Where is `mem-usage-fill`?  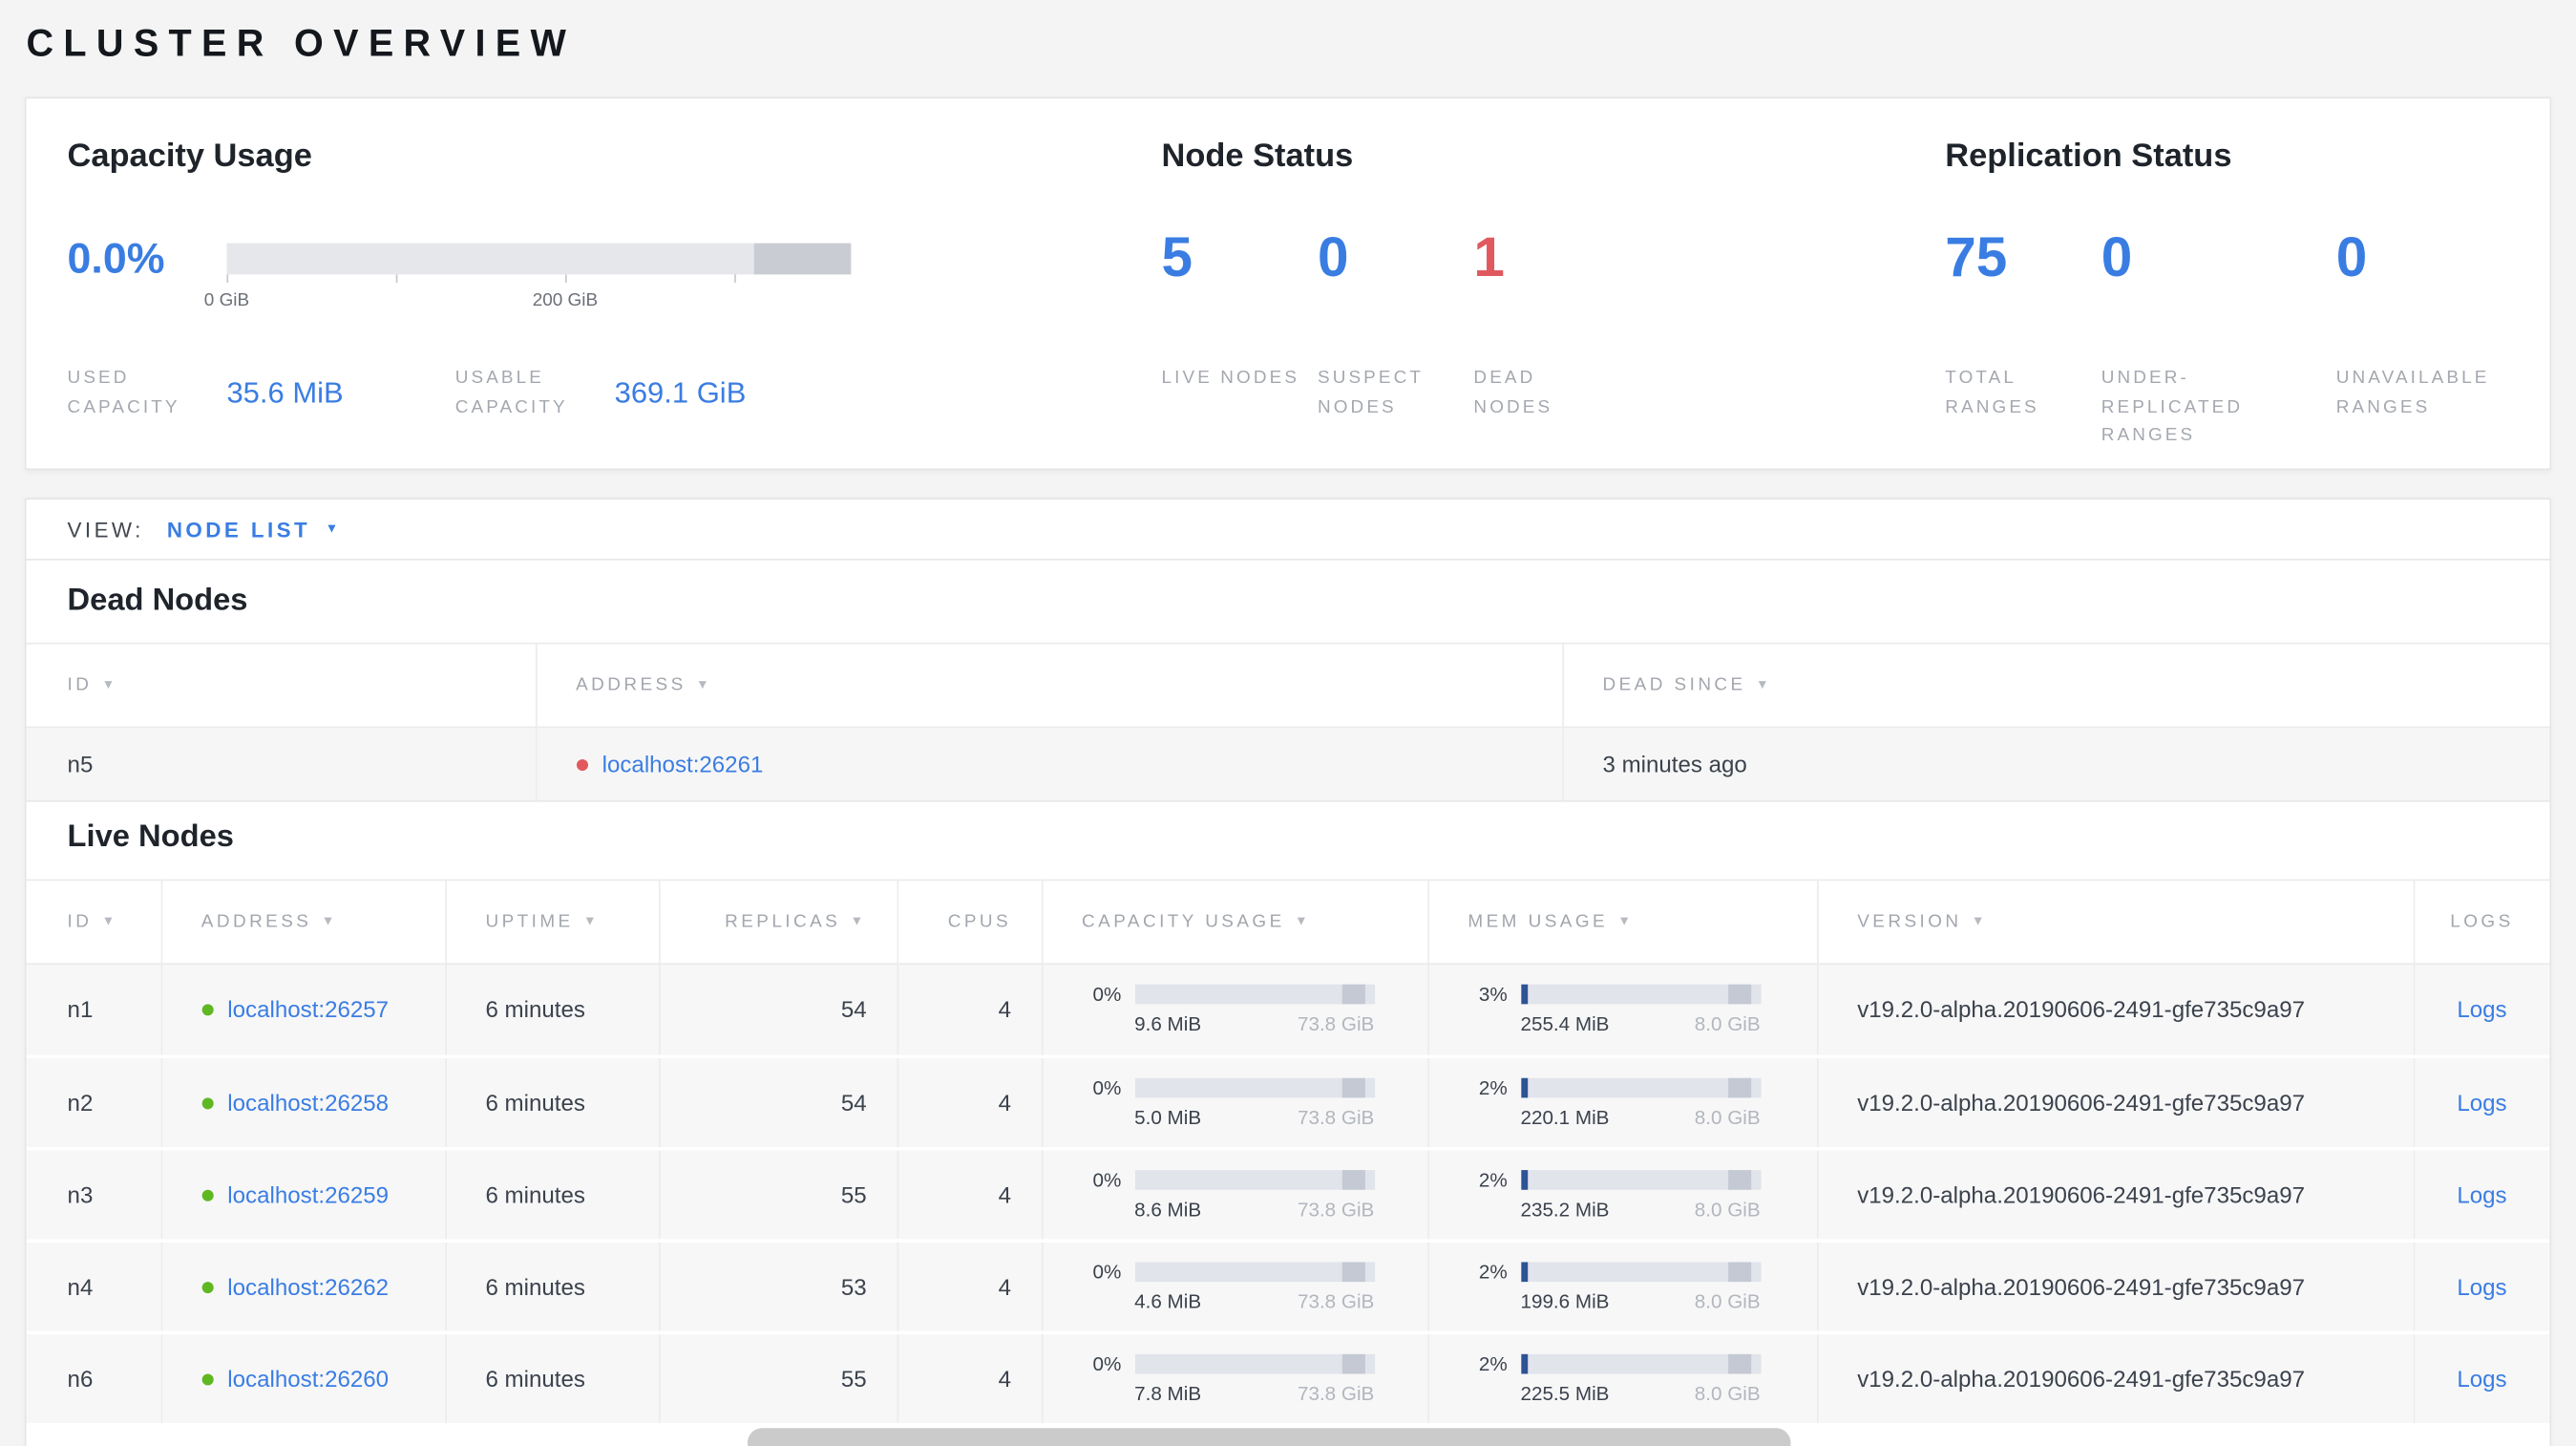
mem-usage-fill is located at coordinates (1524, 995).